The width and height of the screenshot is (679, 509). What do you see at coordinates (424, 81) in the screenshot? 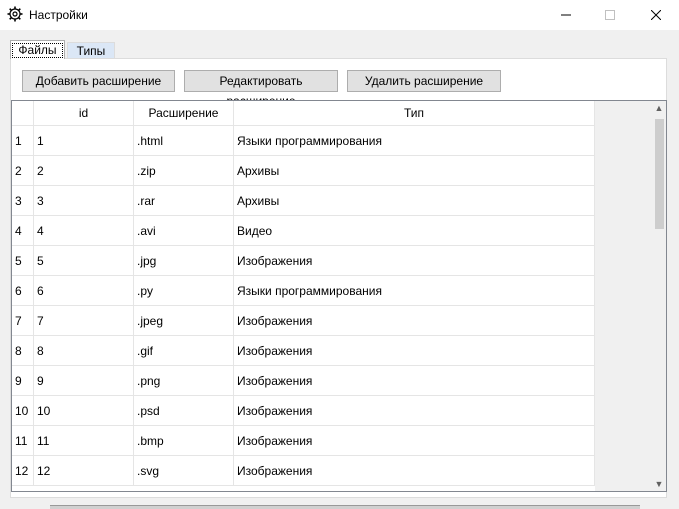
I see `delete-extension-button: Удалить расширение` at bounding box center [424, 81].